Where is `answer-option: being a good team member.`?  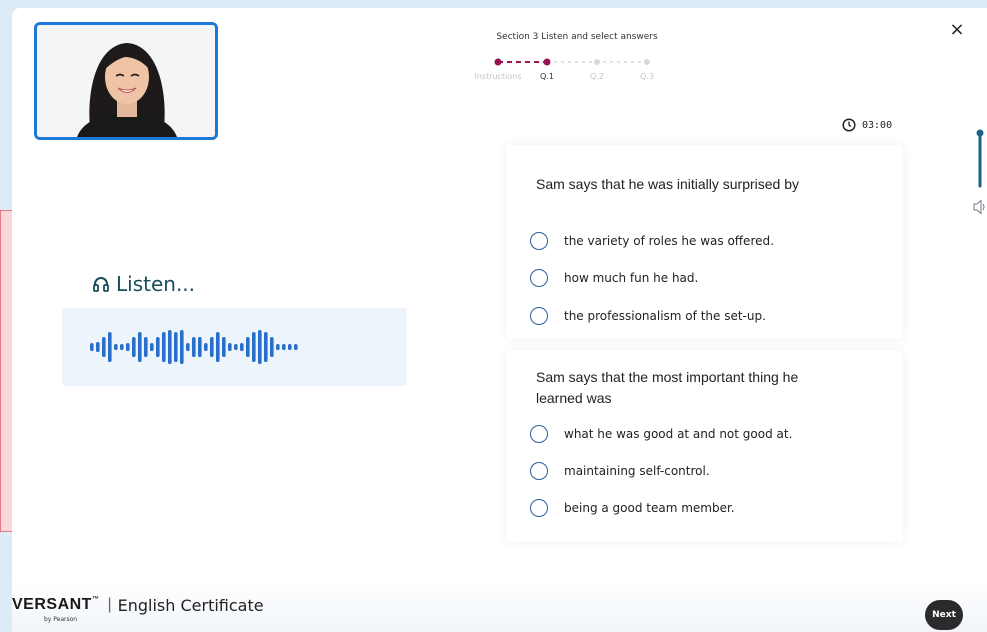 answer-option: being a good team member. is located at coordinates (632, 508).